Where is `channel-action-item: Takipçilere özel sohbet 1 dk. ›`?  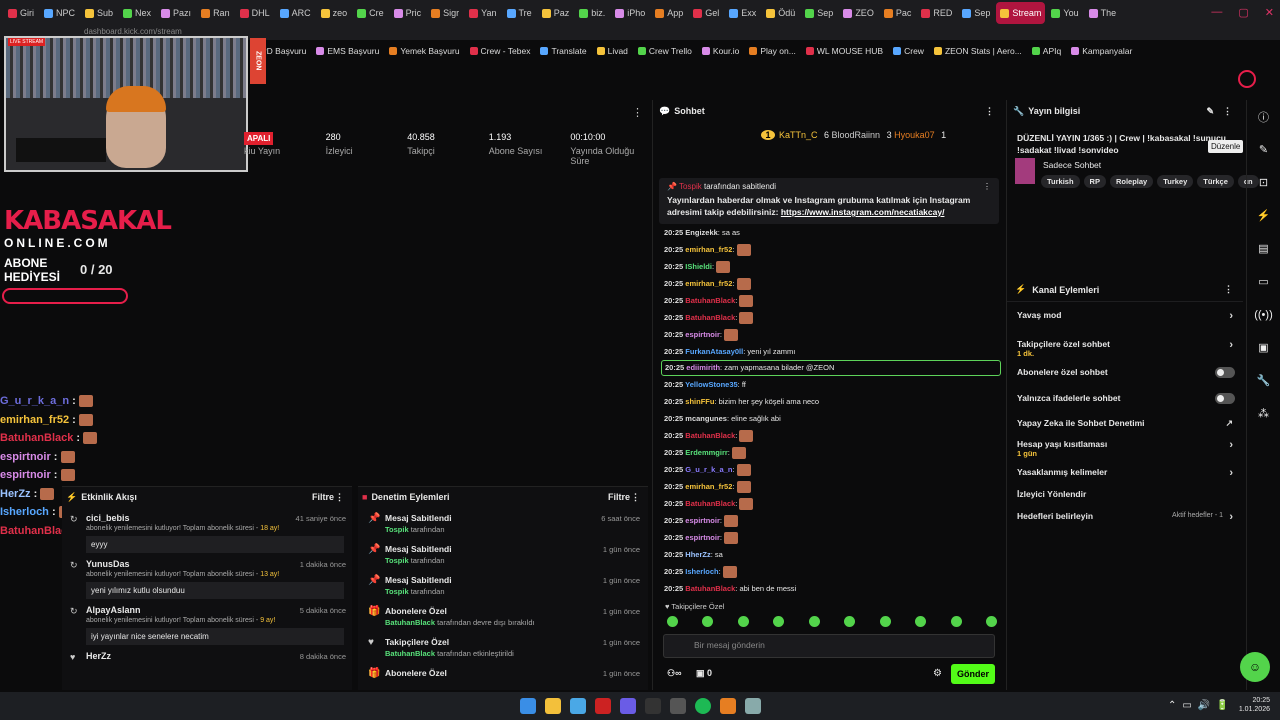
channel-action-item: Takipçilere özel sohbet 1 dk. › is located at coordinates (1125, 348).